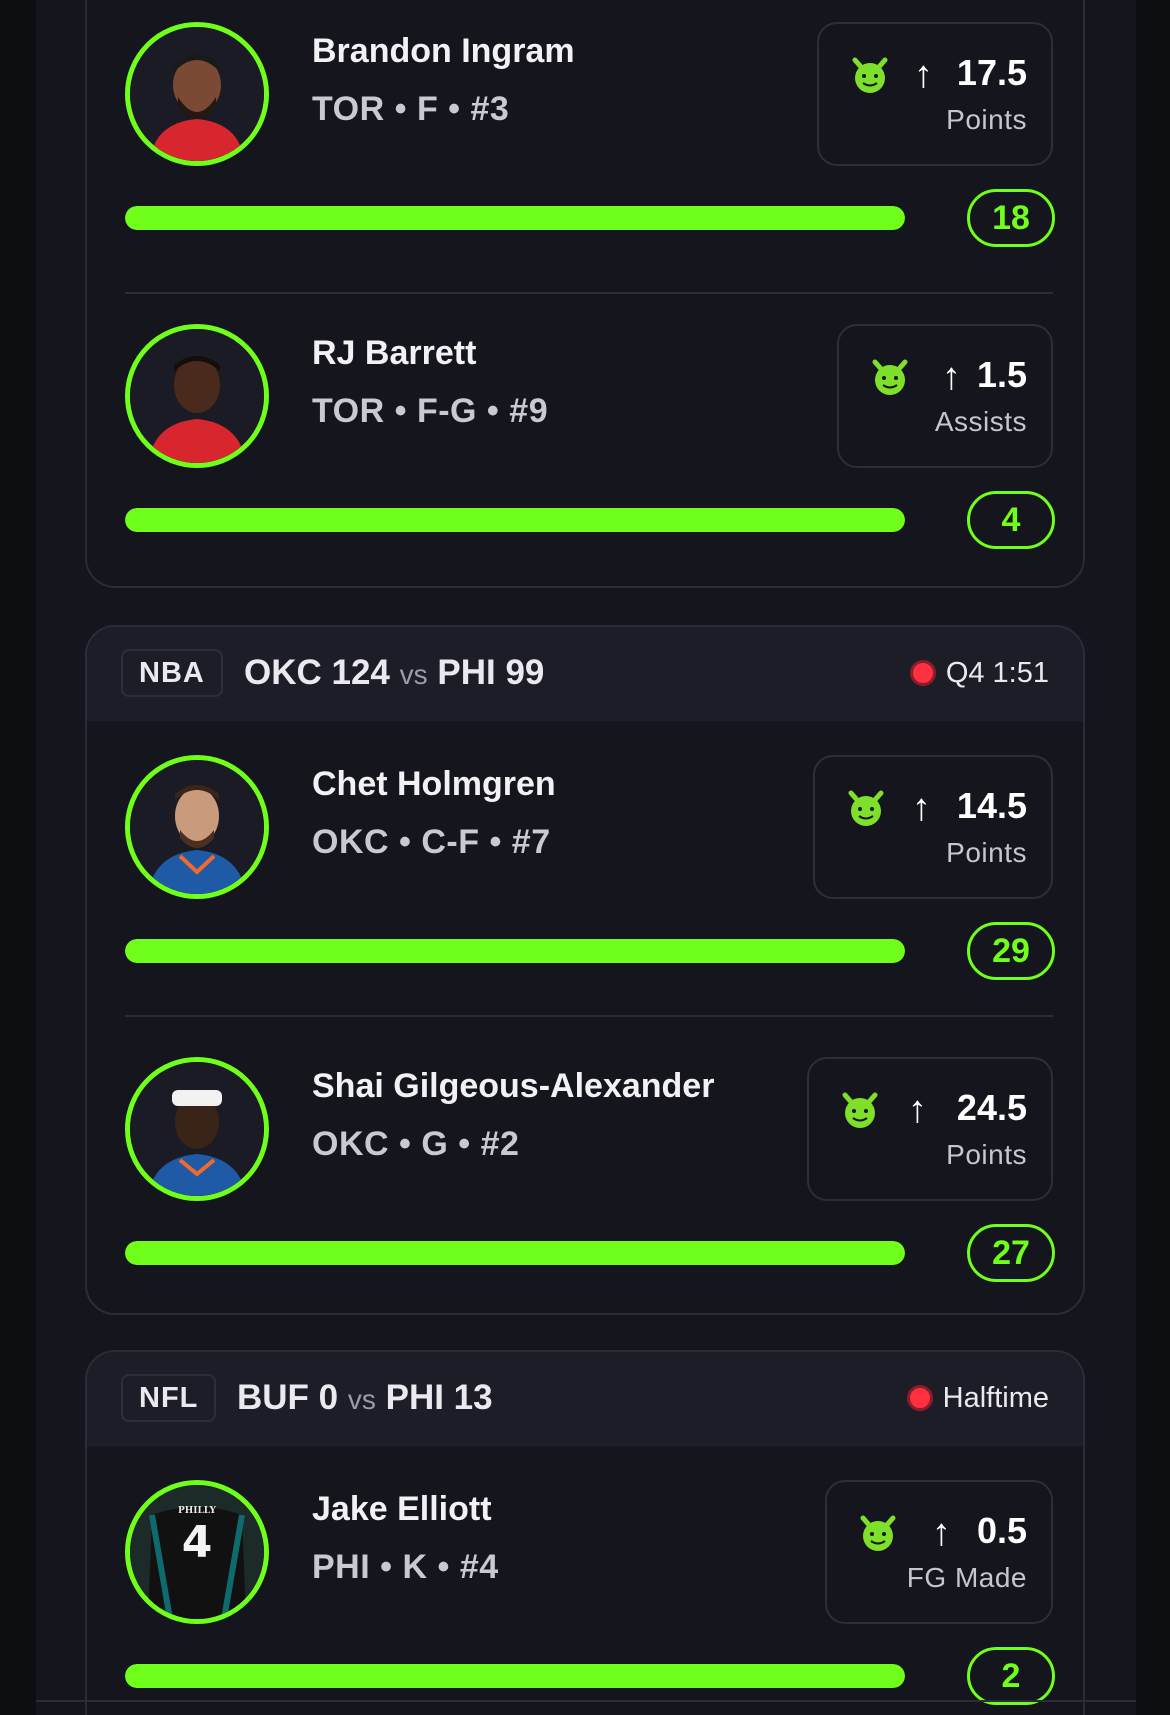  I want to click on league-badge: NFL, so click(169, 1398).